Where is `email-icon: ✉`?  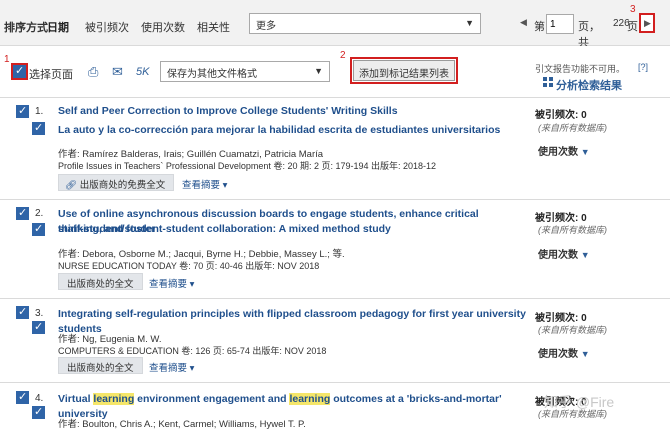 email-icon: ✉ is located at coordinates (117, 72).